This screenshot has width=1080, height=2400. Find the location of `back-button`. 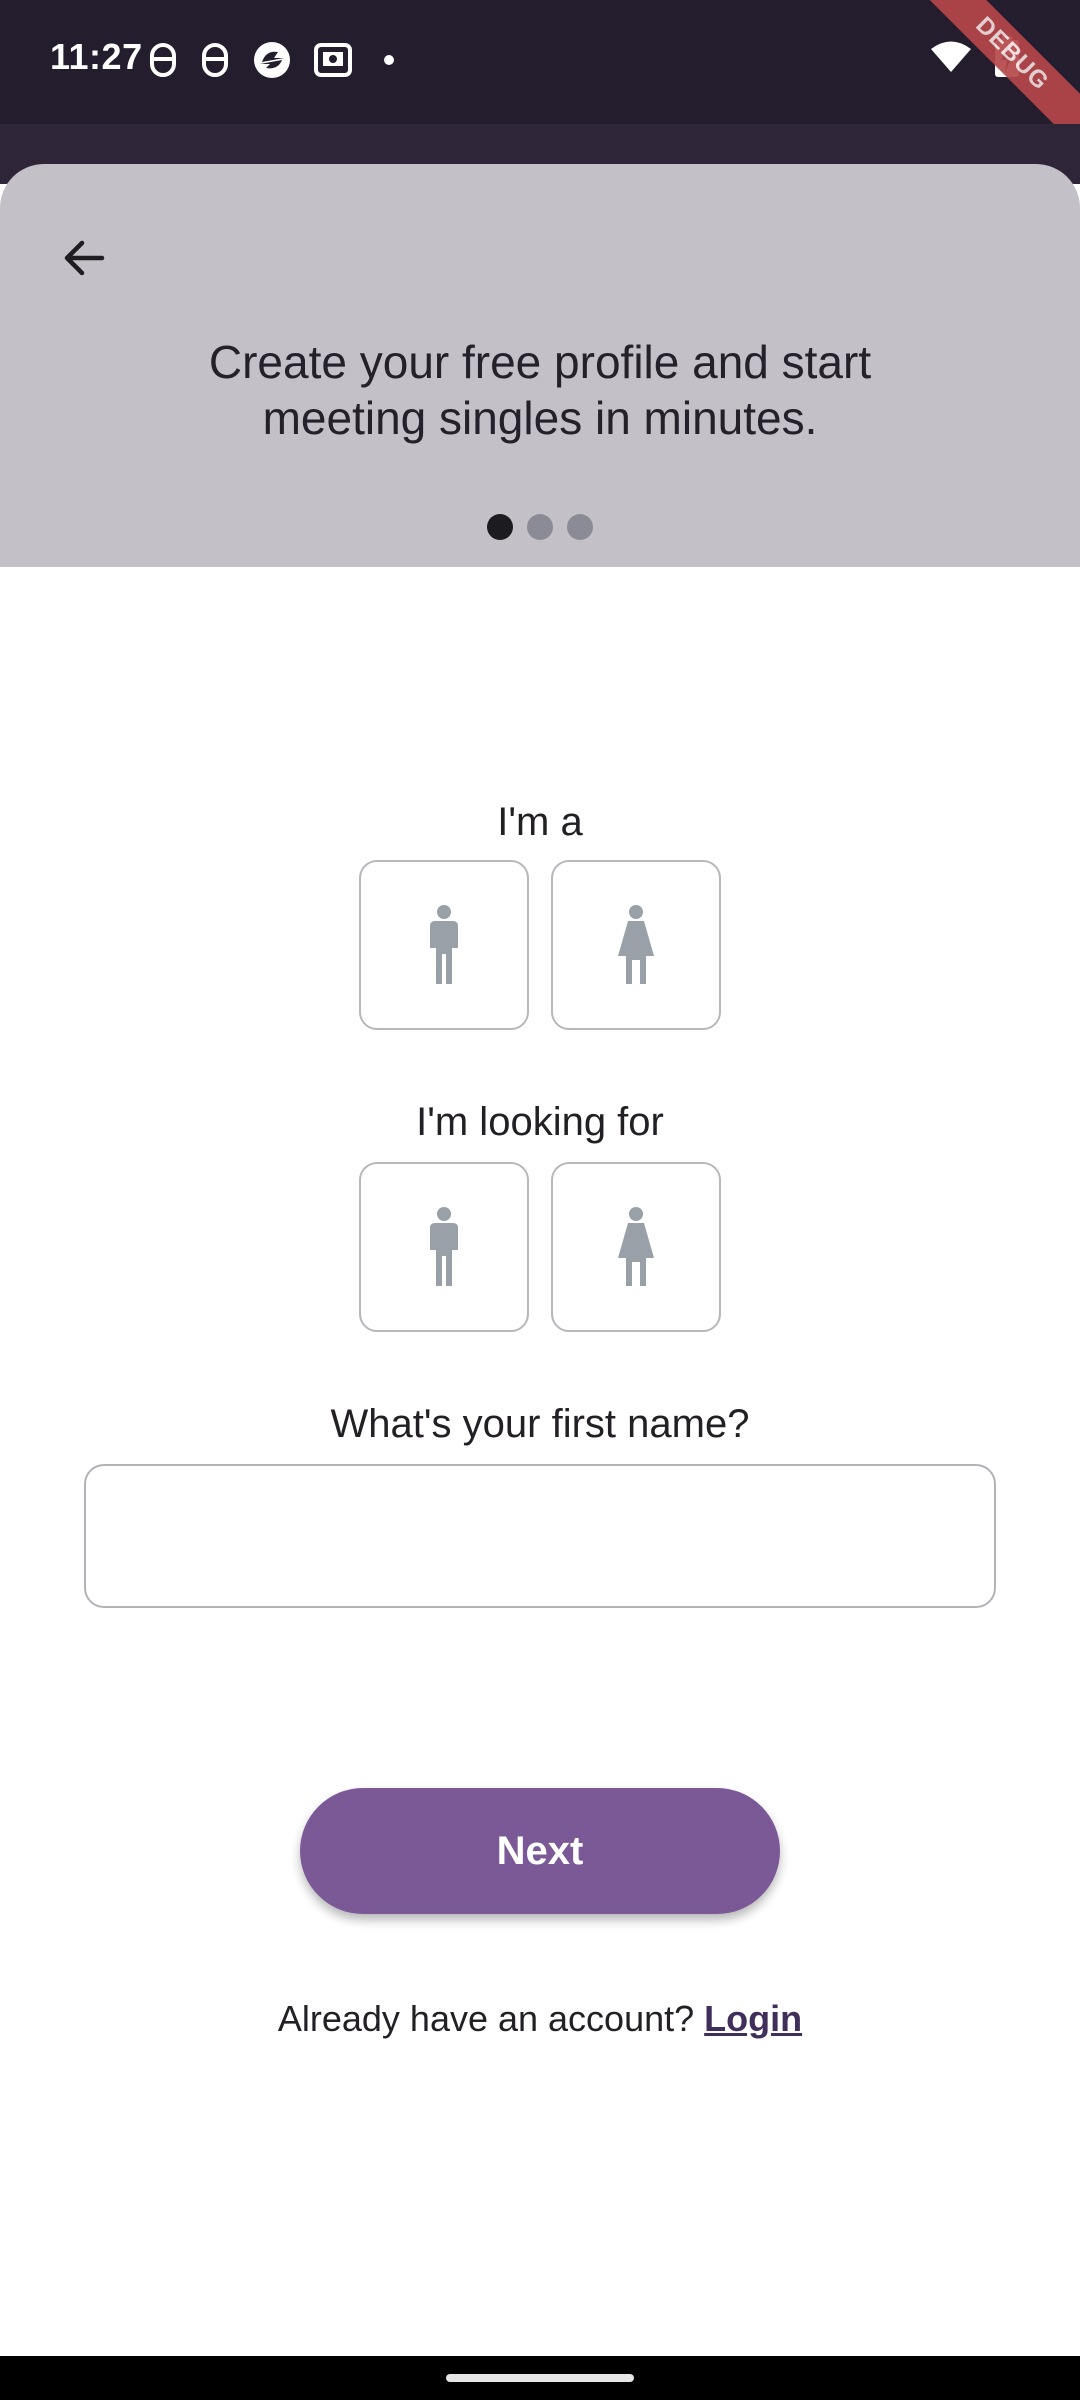

back-button is located at coordinates (84, 258).